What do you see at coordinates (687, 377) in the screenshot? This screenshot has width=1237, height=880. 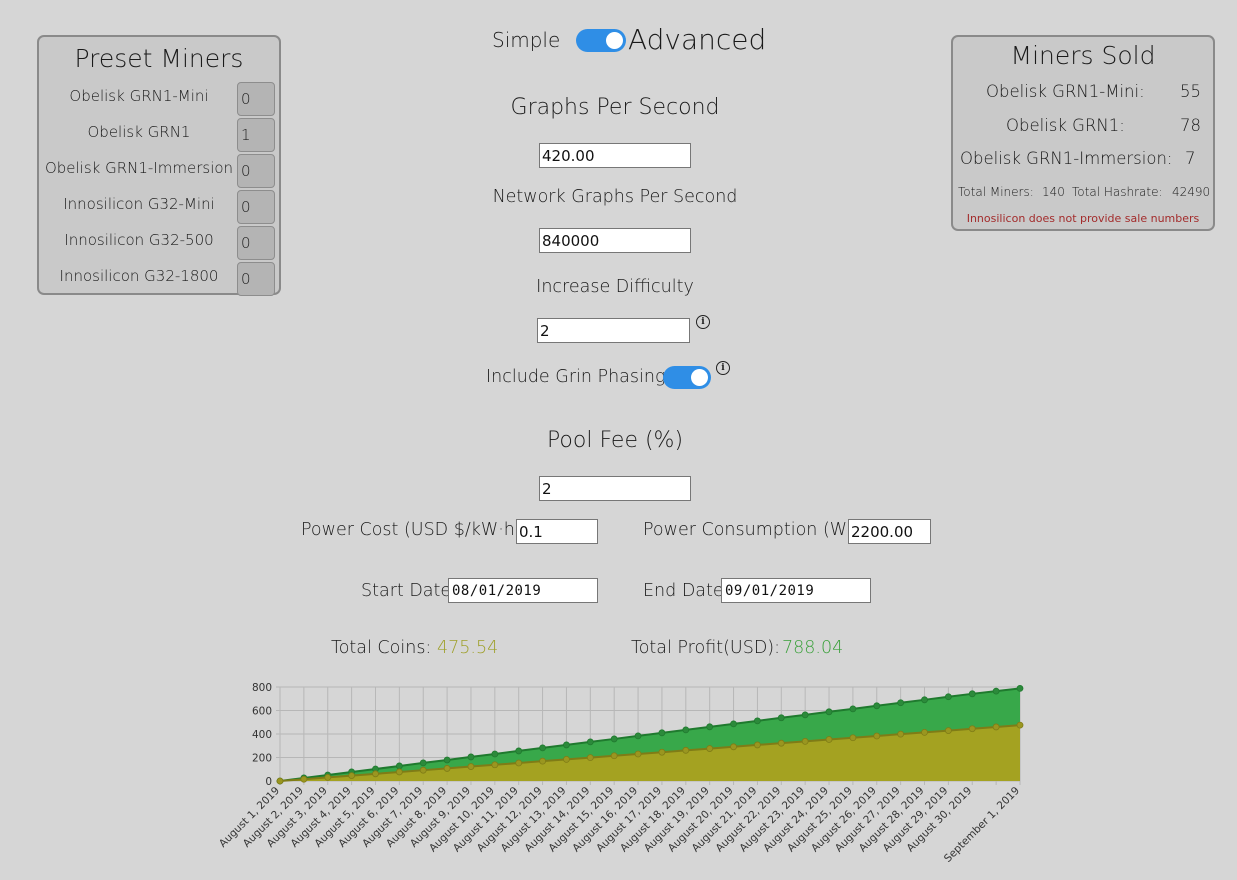 I see `grin-phasing-toggle` at bounding box center [687, 377].